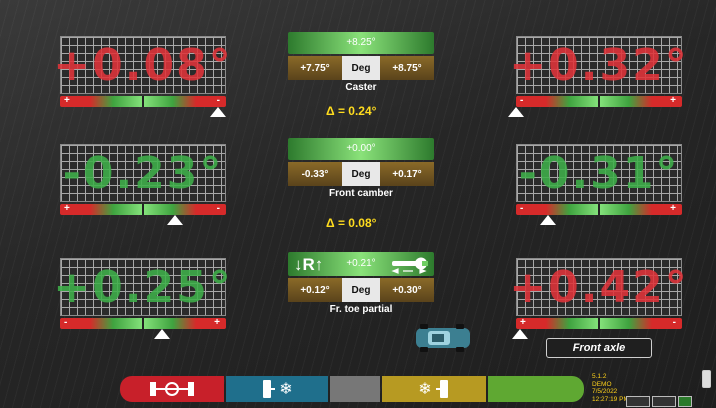 The image size is (716, 408). I want to click on axle-steering-icon, so click(172, 389).